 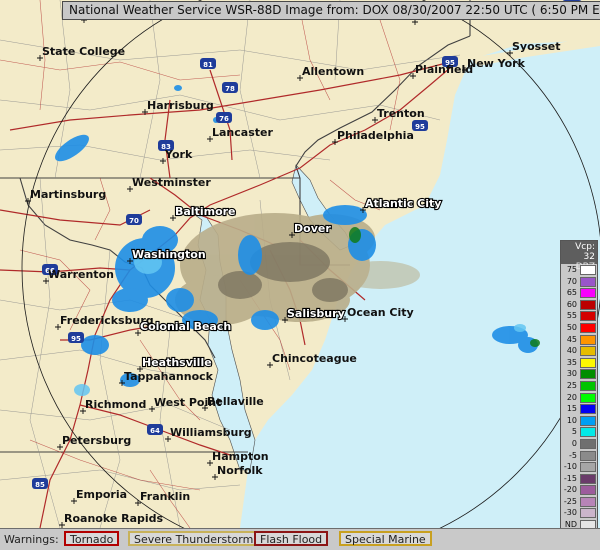 What do you see at coordinates (185, 326) in the screenshot?
I see `city-label: Colonial Beach` at bounding box center [185, 326].